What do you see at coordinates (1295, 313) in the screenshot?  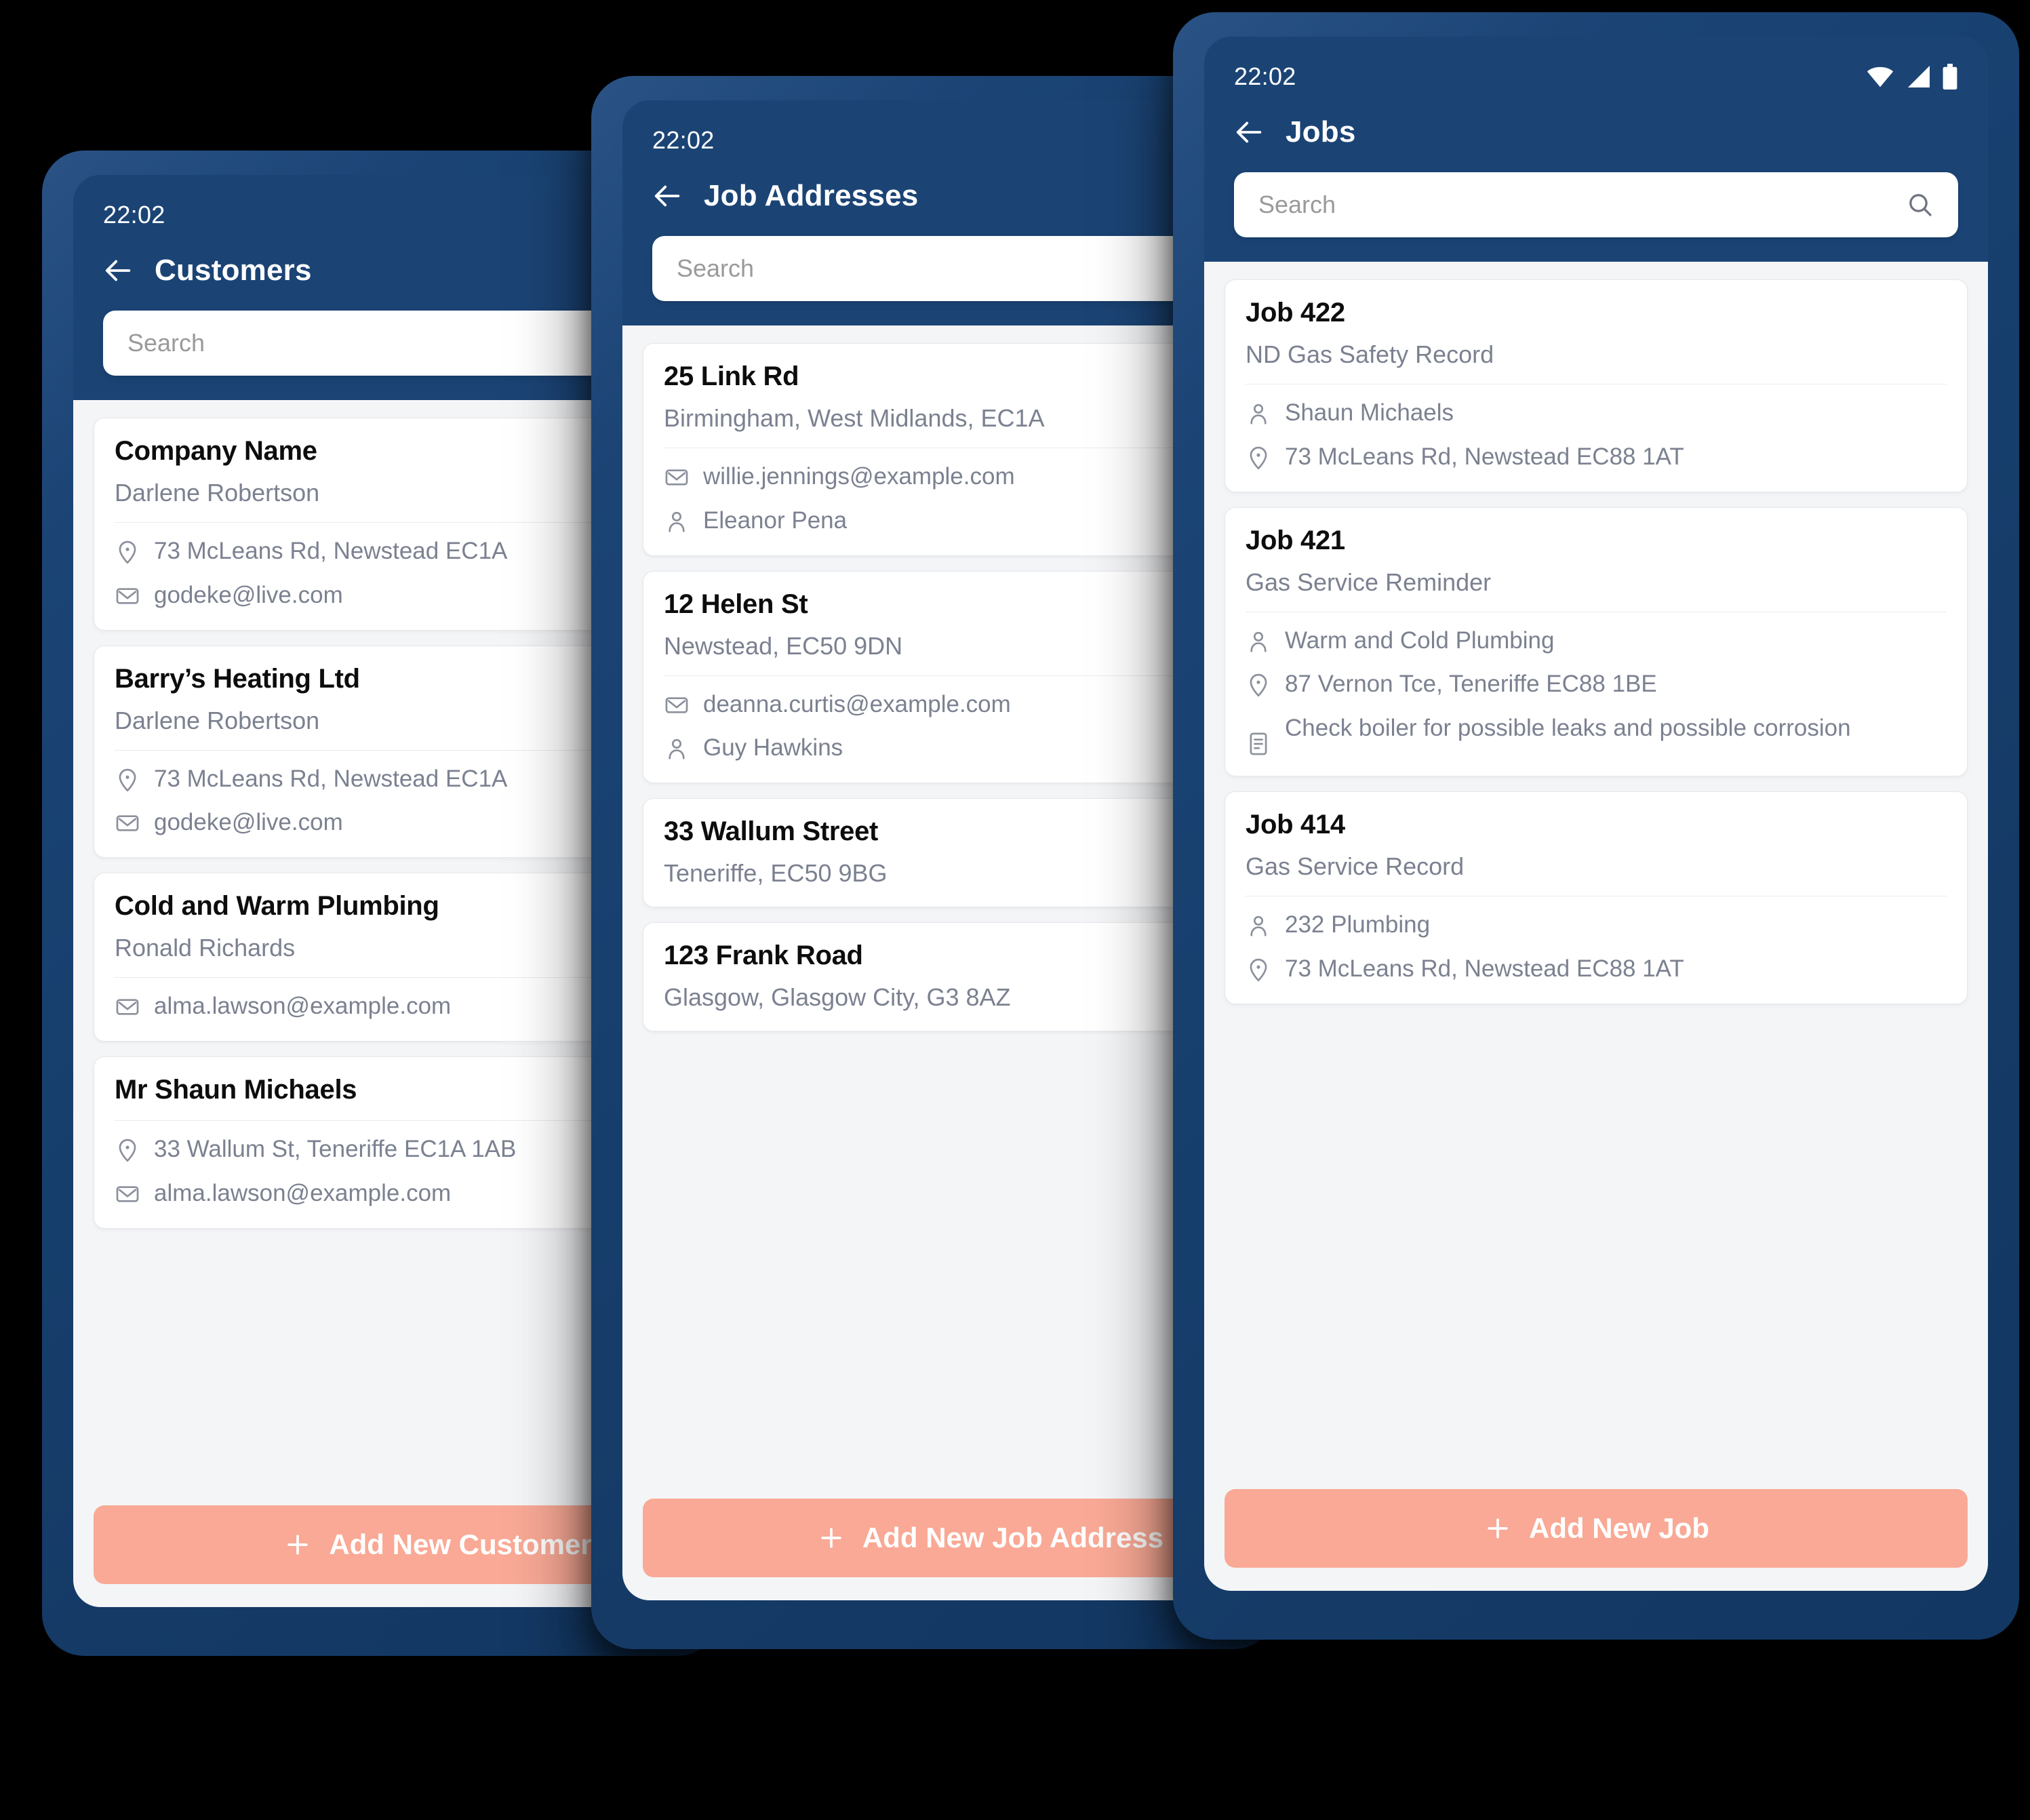 I see `card-title: Job 422` at bounding box center [1295, 313].